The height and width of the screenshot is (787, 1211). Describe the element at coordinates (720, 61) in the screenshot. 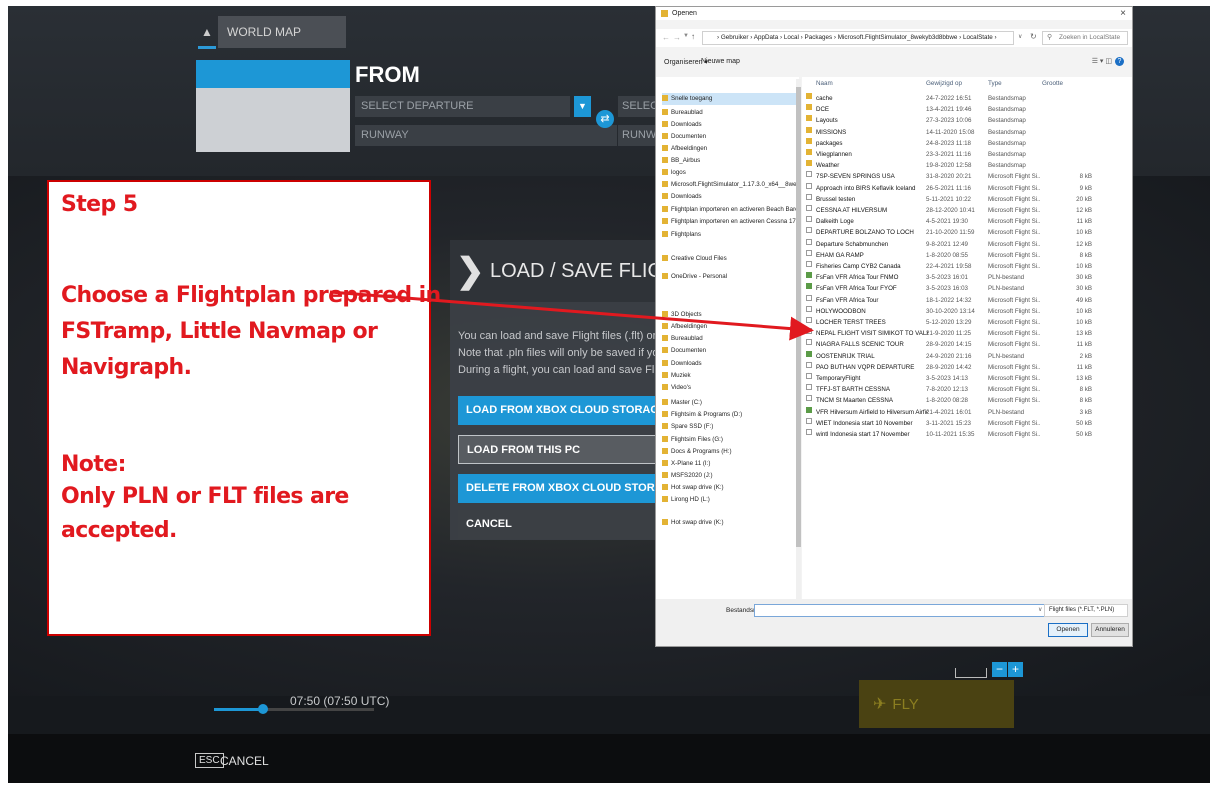

I see `new-folder-button: Nieuwe map` at that location.